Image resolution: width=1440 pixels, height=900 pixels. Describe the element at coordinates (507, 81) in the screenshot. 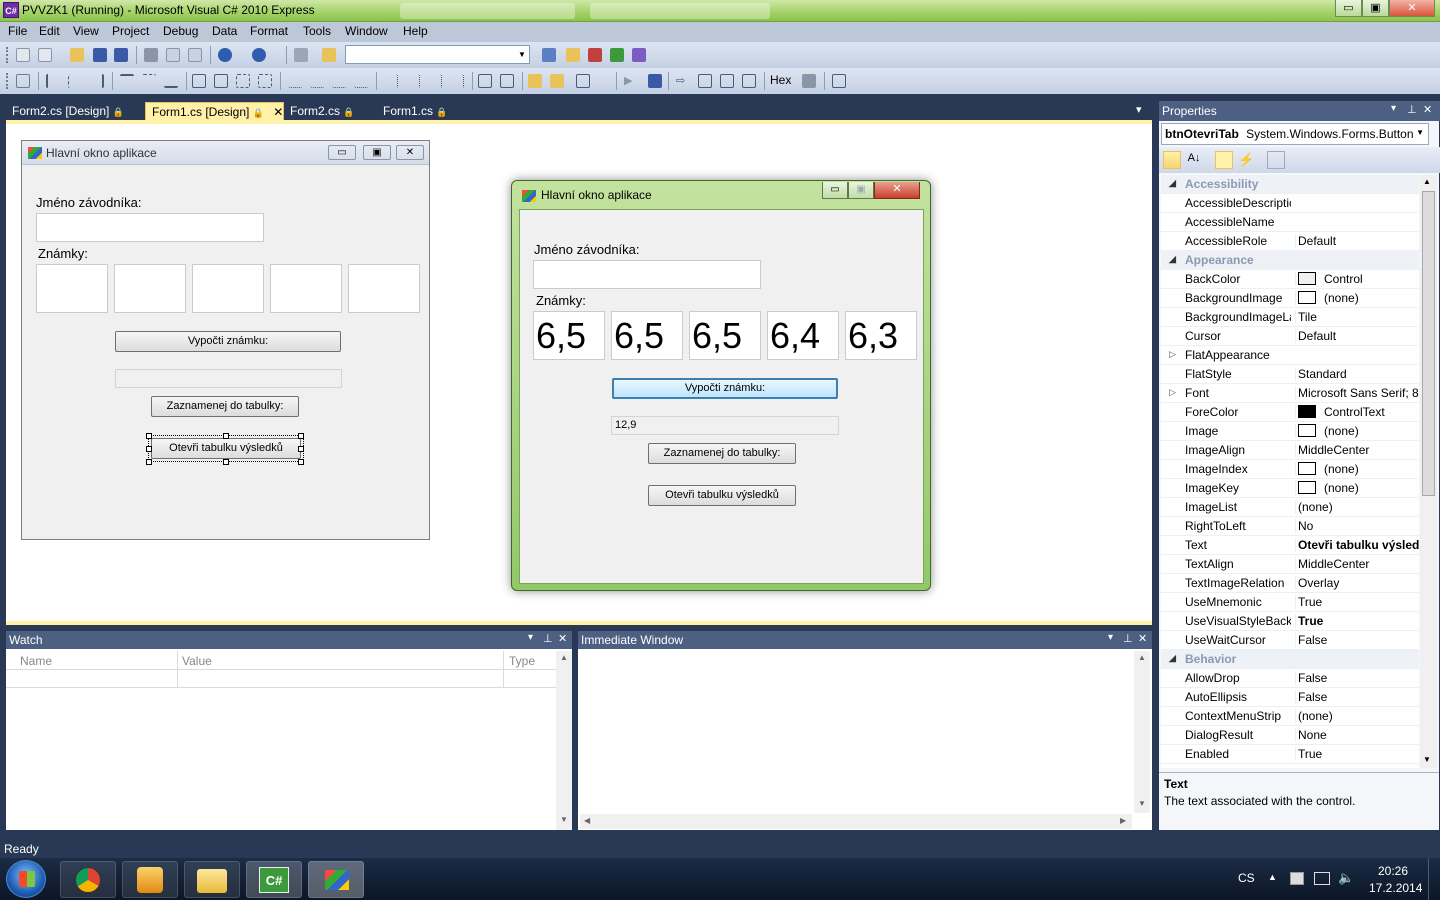

I see `center-vertically-icon` at that location.